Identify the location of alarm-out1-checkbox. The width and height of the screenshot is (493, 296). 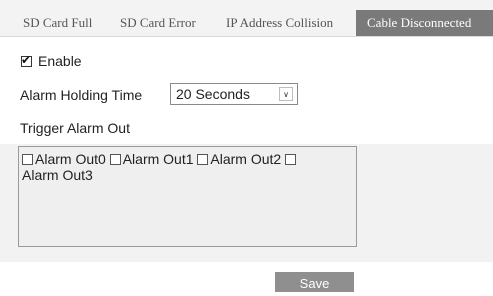
(115, 159).